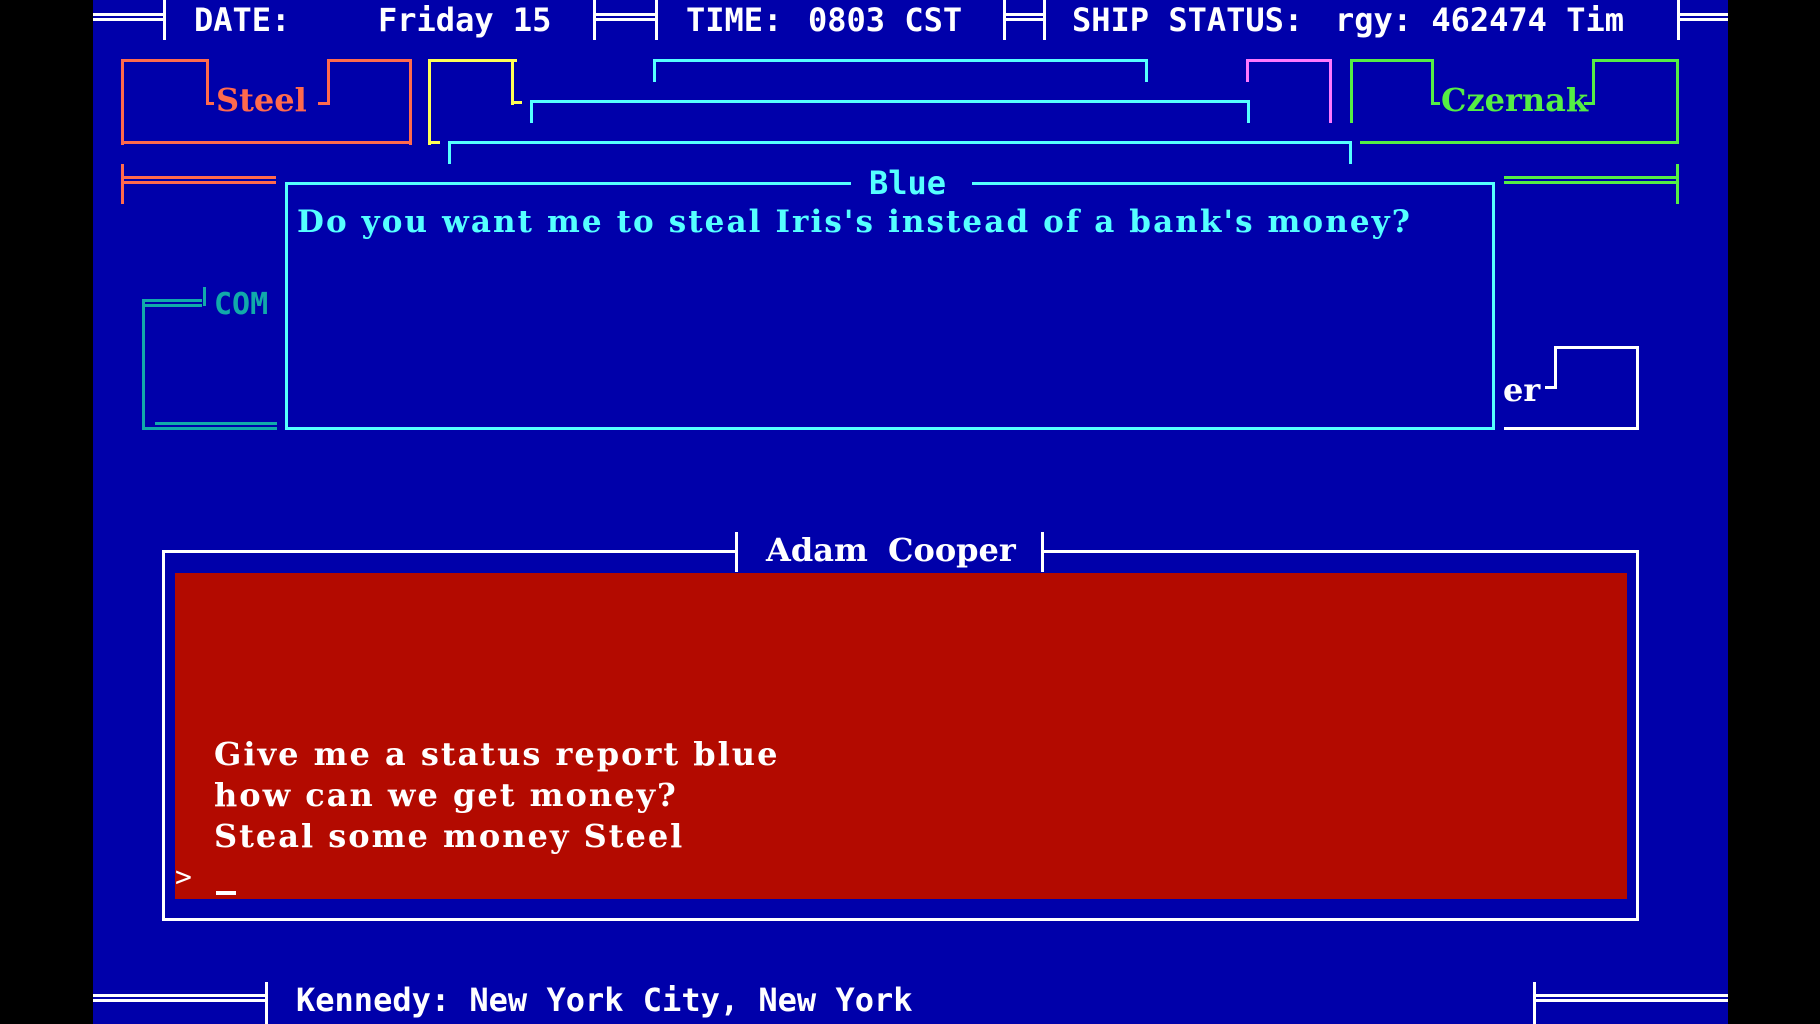 This screenshot has width=1820, height=1024. What do you see at coordinates (1188, 20) in the screenshot?
I see `ship-status-label: SHIP STATUS:` at bounding box center [1188, 20].